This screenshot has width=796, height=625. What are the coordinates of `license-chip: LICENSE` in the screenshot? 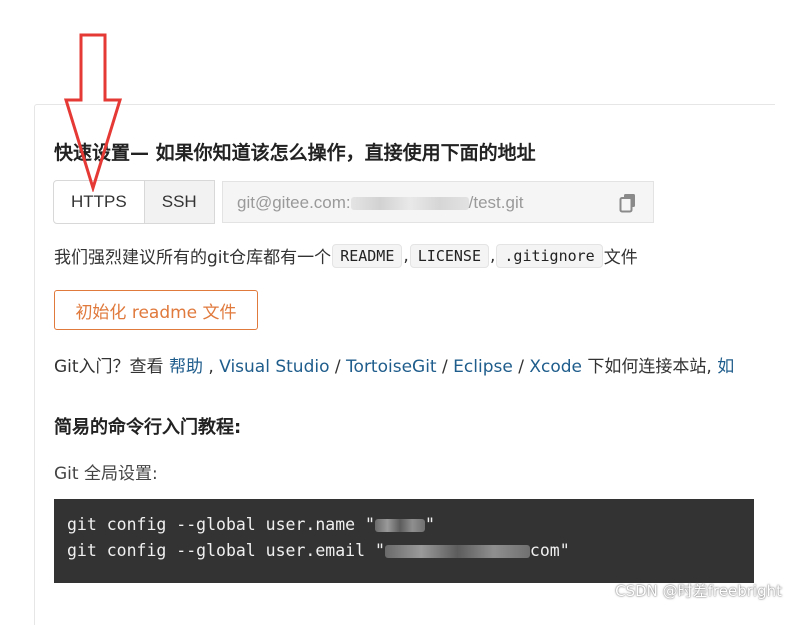 It's located at (449, 255).